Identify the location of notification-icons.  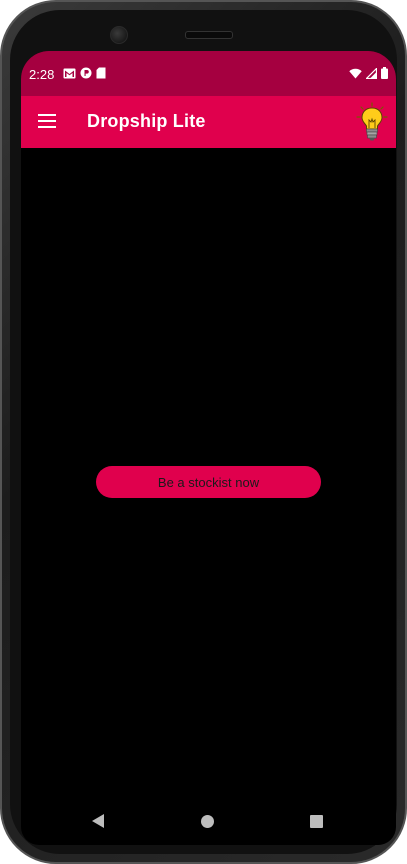
(84, 73).